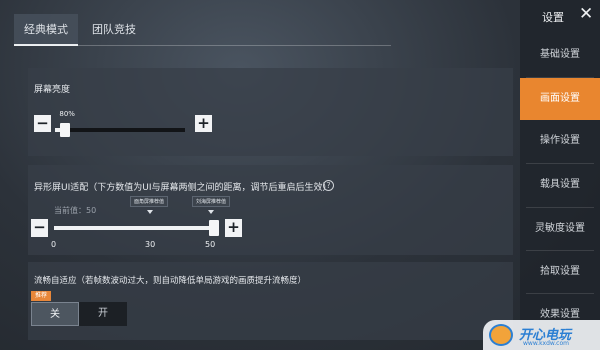 The height and width of the screenshot is (350, 600). Describe the element at coordinates (55, 314) in the screenshot. I see `toggle-off-button: 关` at that location.